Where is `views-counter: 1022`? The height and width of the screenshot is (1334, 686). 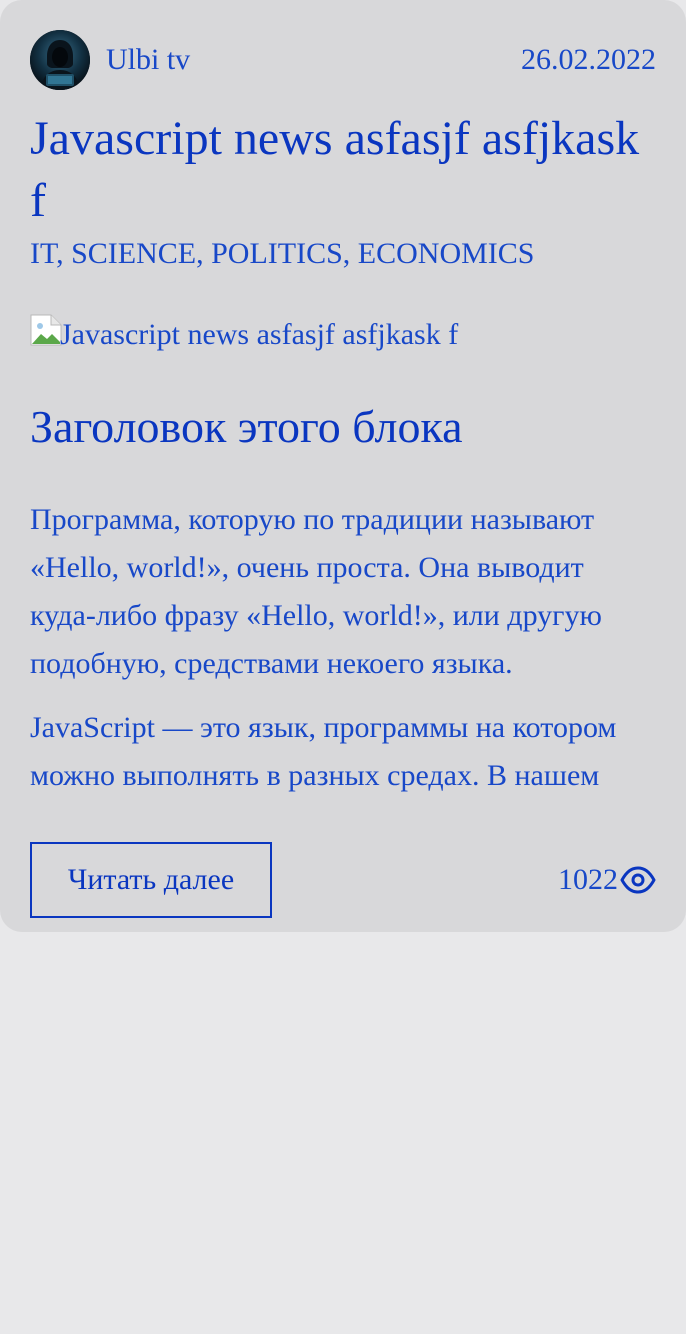 views-counter: 1022 is located at coordinates (607, 880).